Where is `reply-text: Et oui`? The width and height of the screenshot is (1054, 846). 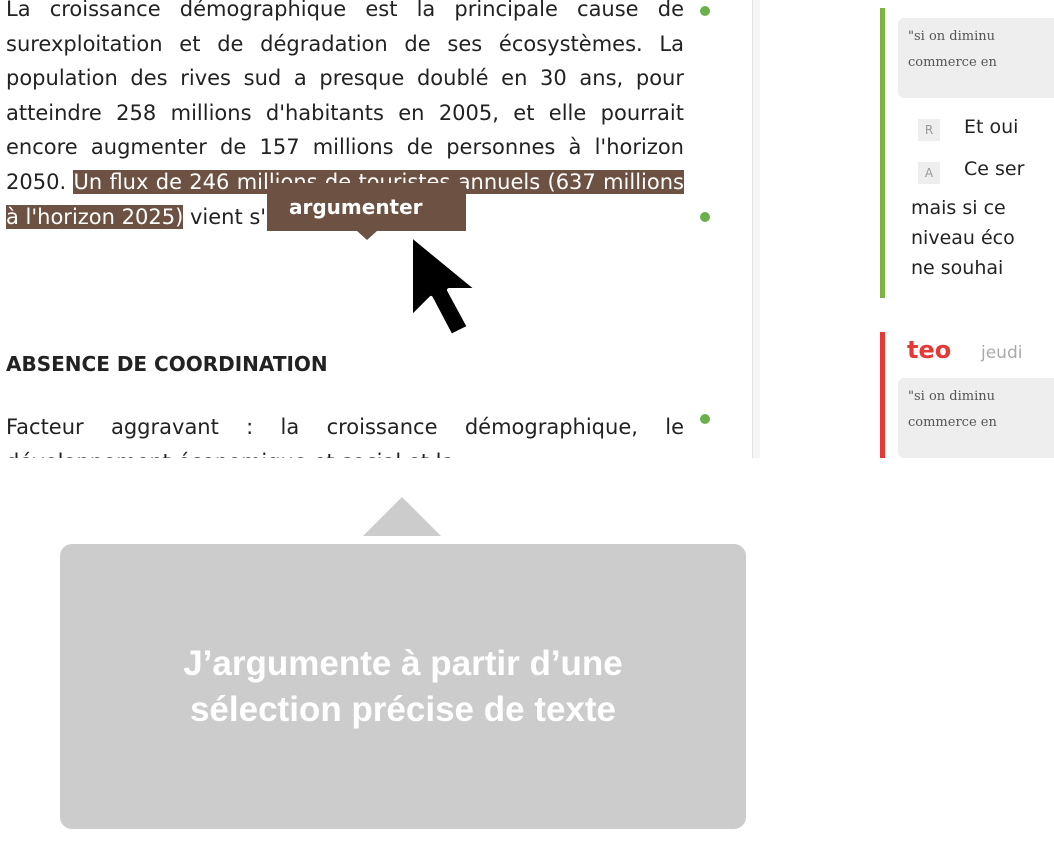 reply-text: Et oui is located at coordinates (991, 127).